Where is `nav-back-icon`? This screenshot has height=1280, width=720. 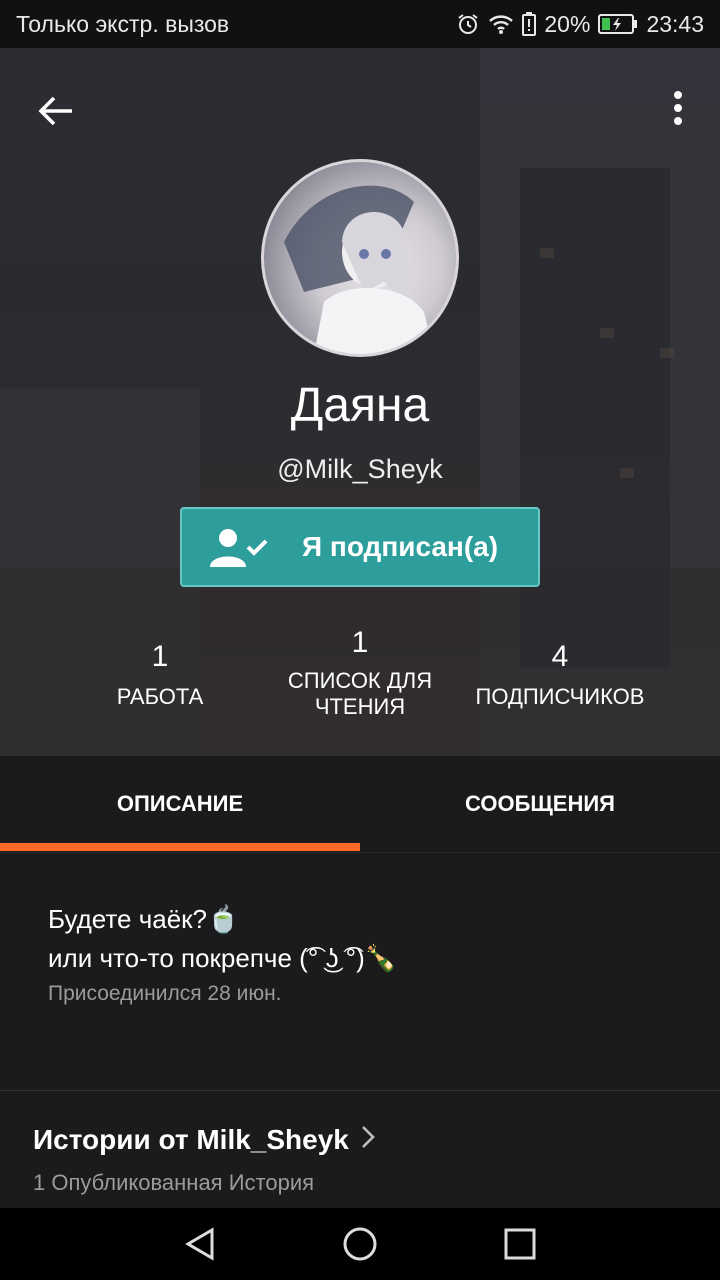 nav-back-icon is located at coordinates (199, 1244).